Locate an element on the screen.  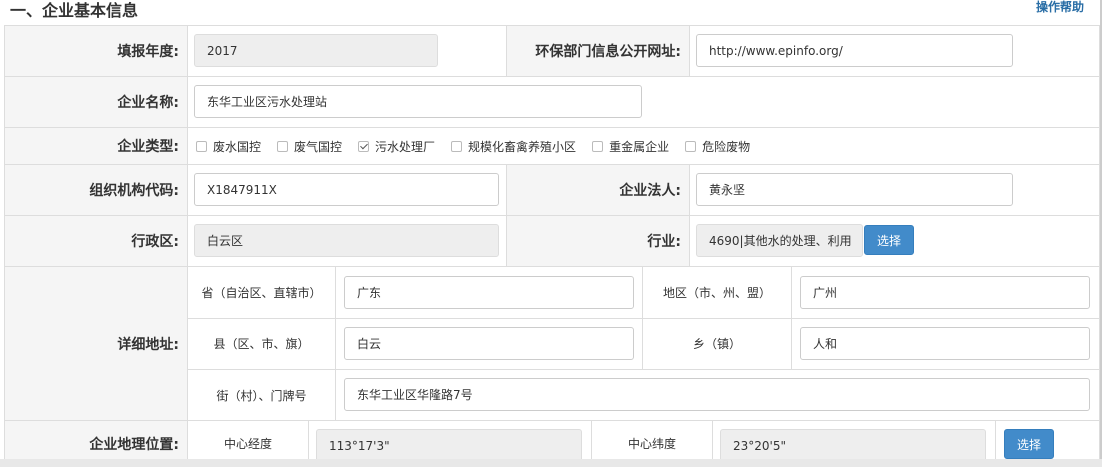
company-type-label: 企业类型: is located at coordinates (96, 146).